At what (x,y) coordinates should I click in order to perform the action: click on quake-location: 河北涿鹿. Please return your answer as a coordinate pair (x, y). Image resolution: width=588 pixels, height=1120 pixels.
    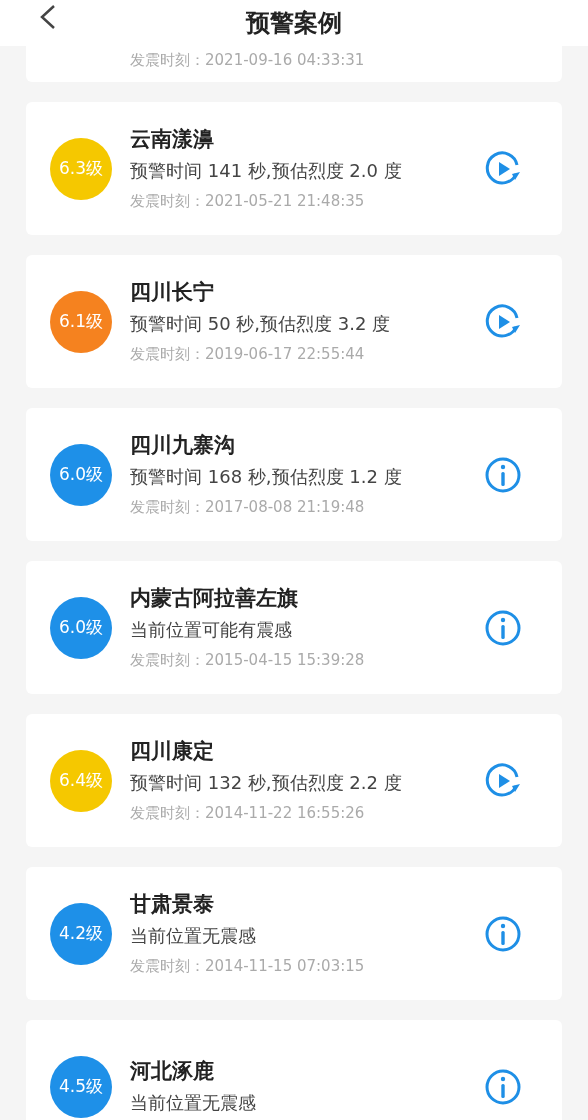
    Looking at the image, I should click on (172, 1071).